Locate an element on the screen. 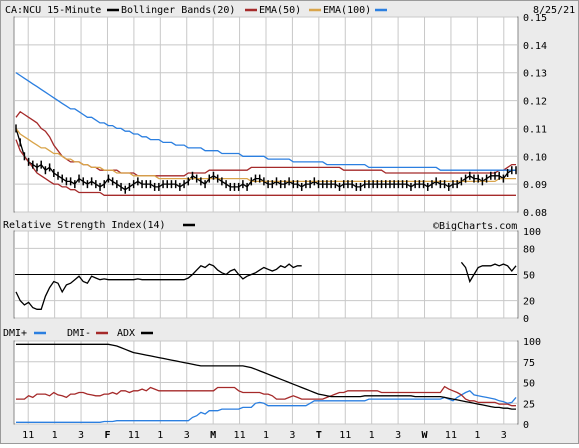  x-tick-4: 11 is located at coordinates (134, 435).